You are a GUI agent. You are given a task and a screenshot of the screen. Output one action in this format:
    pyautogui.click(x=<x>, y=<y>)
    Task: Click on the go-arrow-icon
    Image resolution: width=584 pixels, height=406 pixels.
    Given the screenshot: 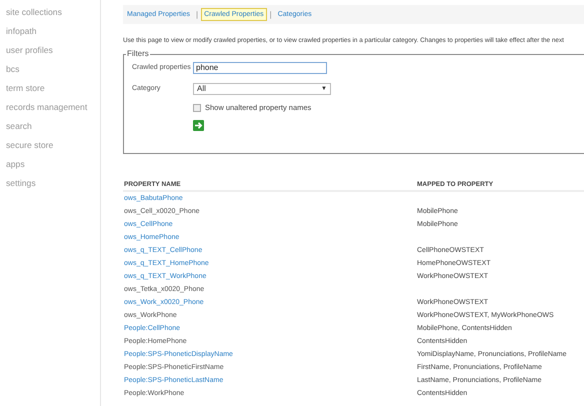 What is the action you would take?
    pyautogui.click(x=198, y=126)
    